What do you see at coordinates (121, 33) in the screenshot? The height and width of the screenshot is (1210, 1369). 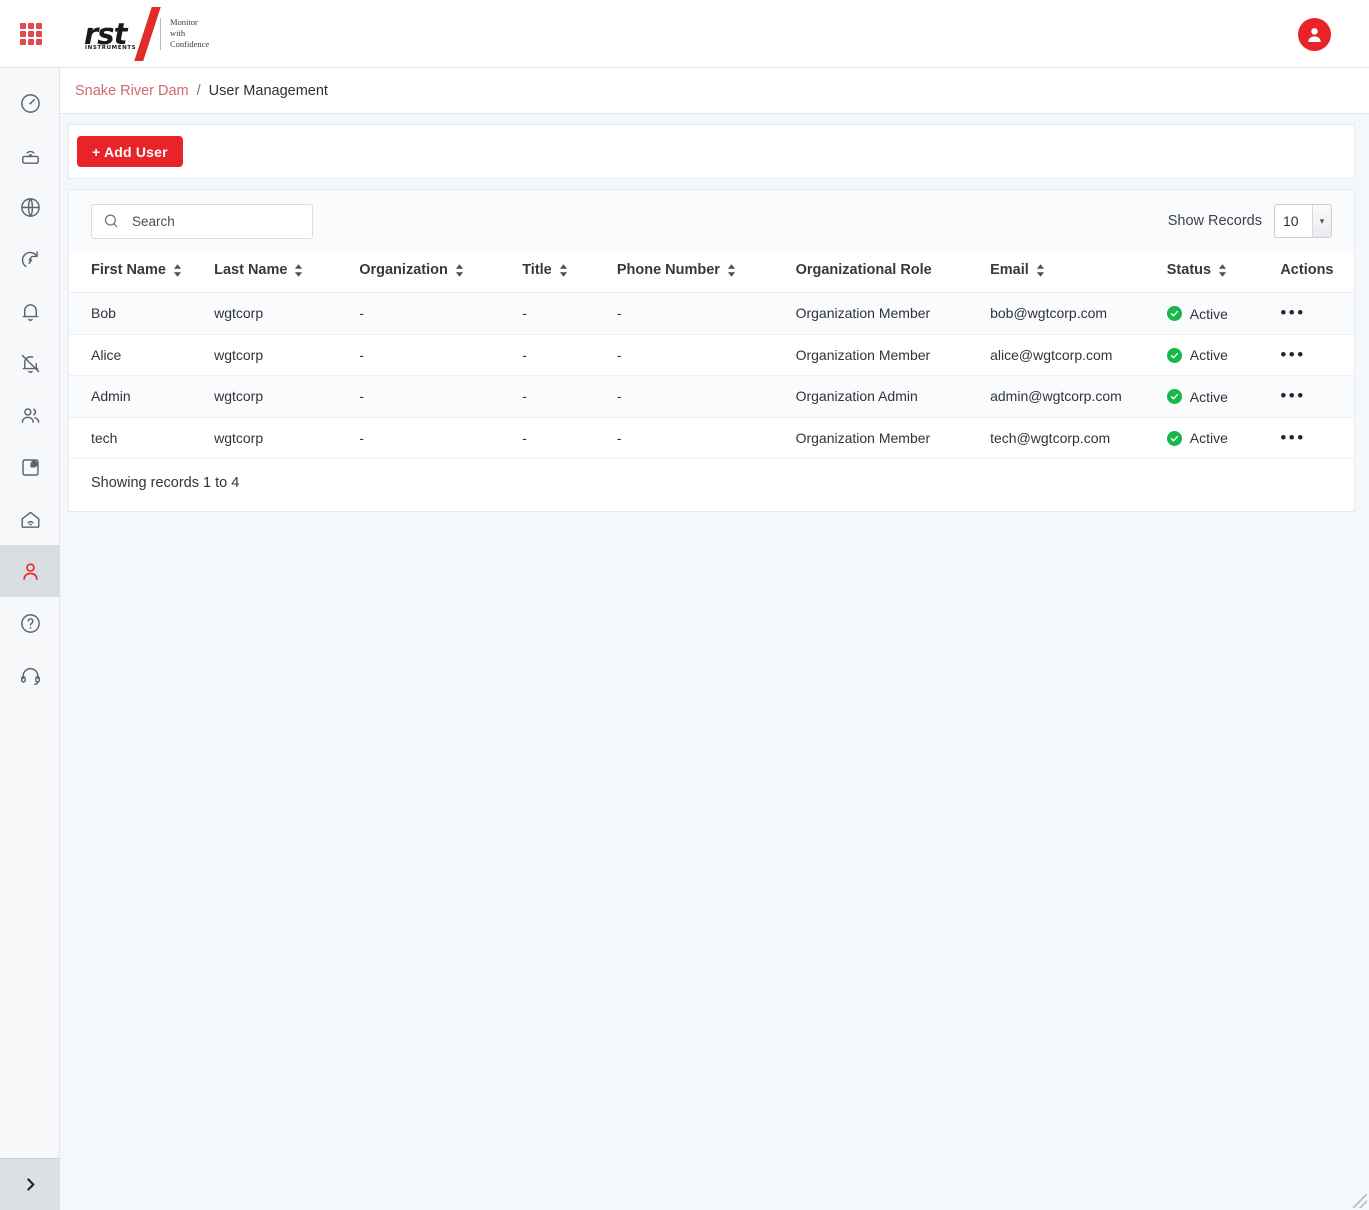 I see `rst-logo-mark: rst INSTRUMENTS` at bounding box center [121, 33].